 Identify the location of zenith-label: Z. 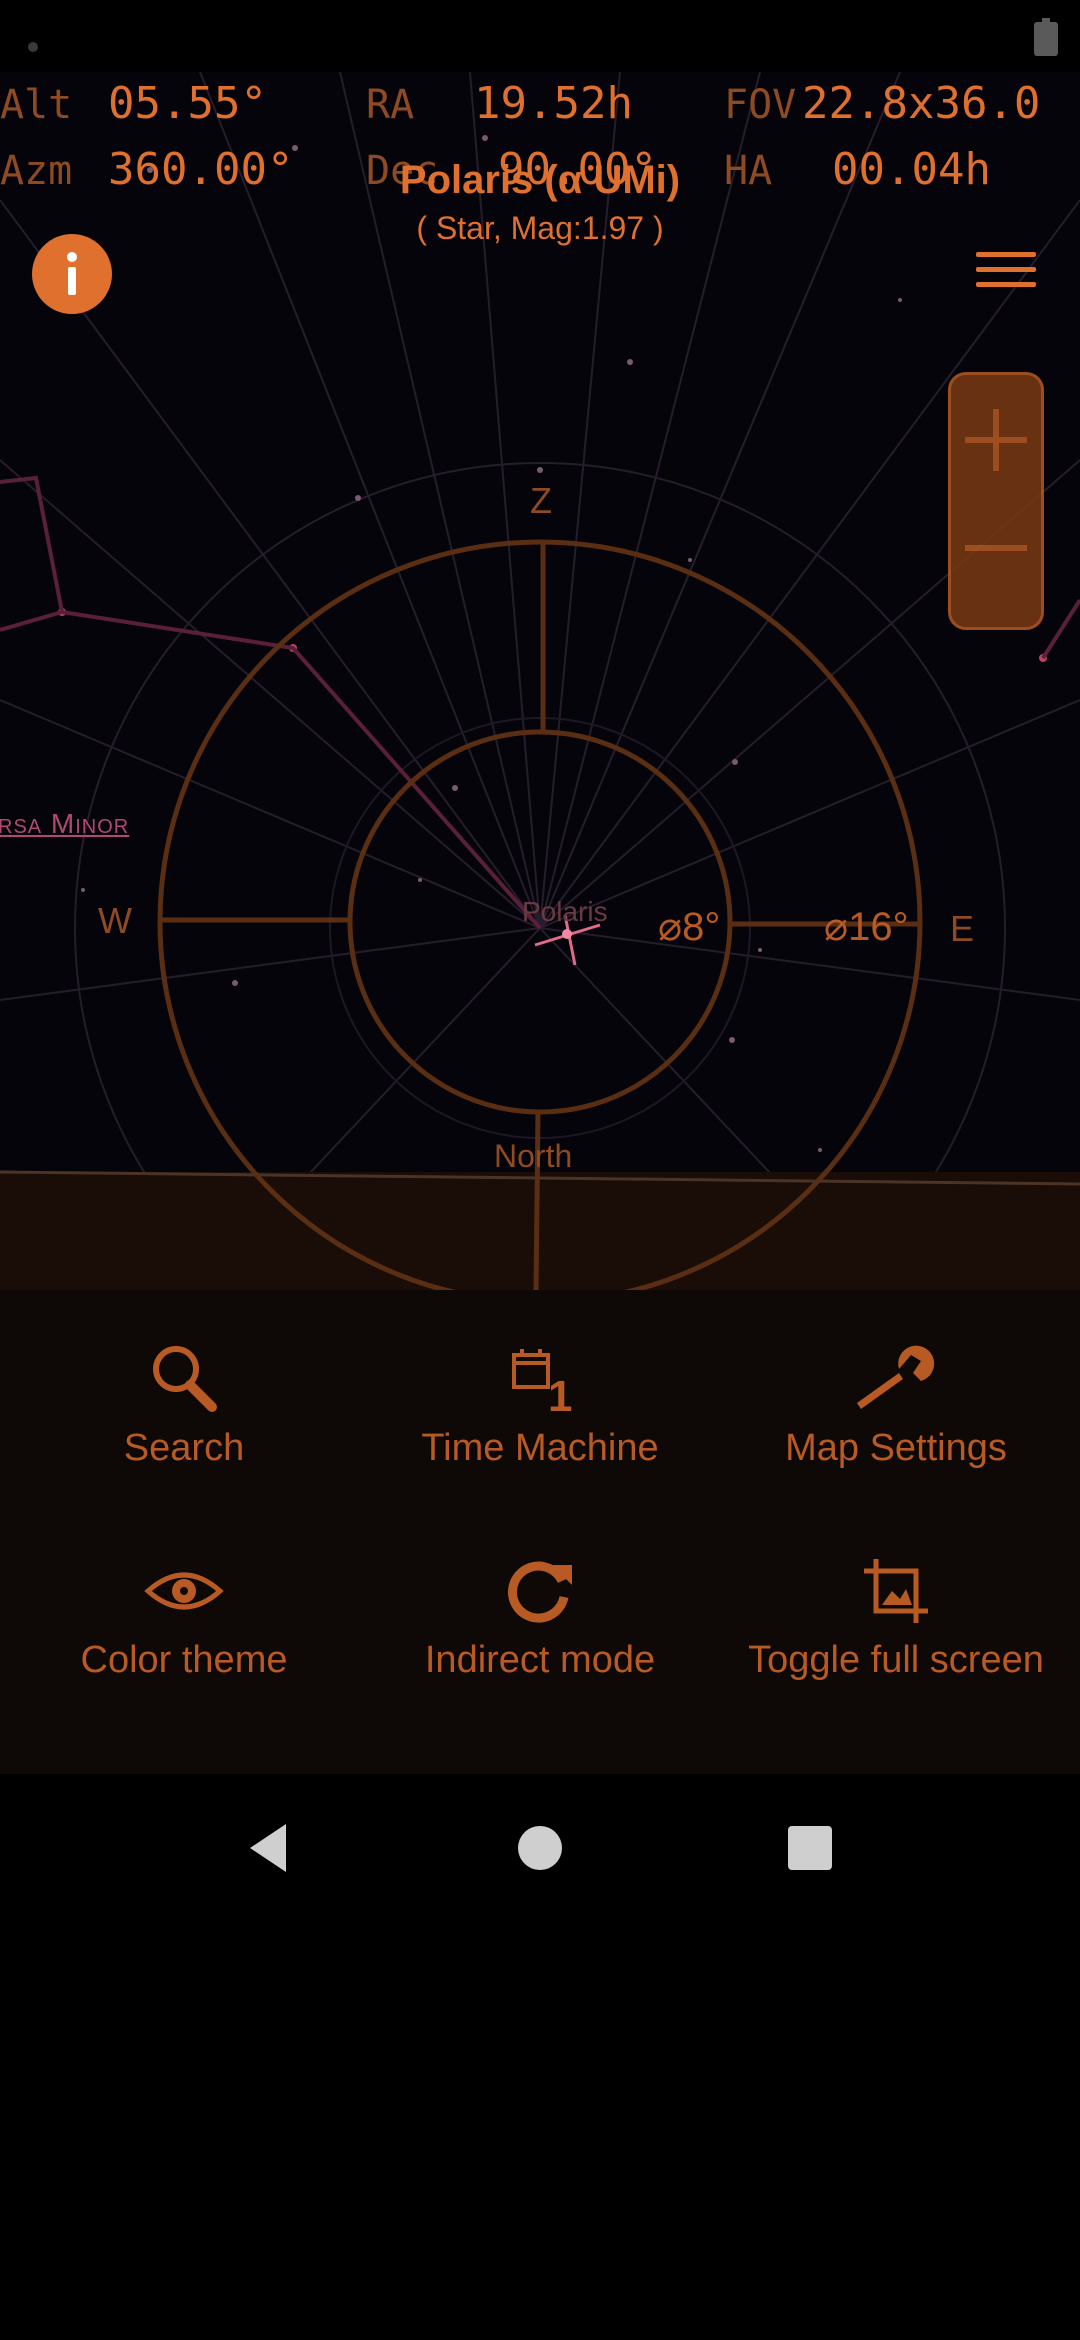
(541, 500).